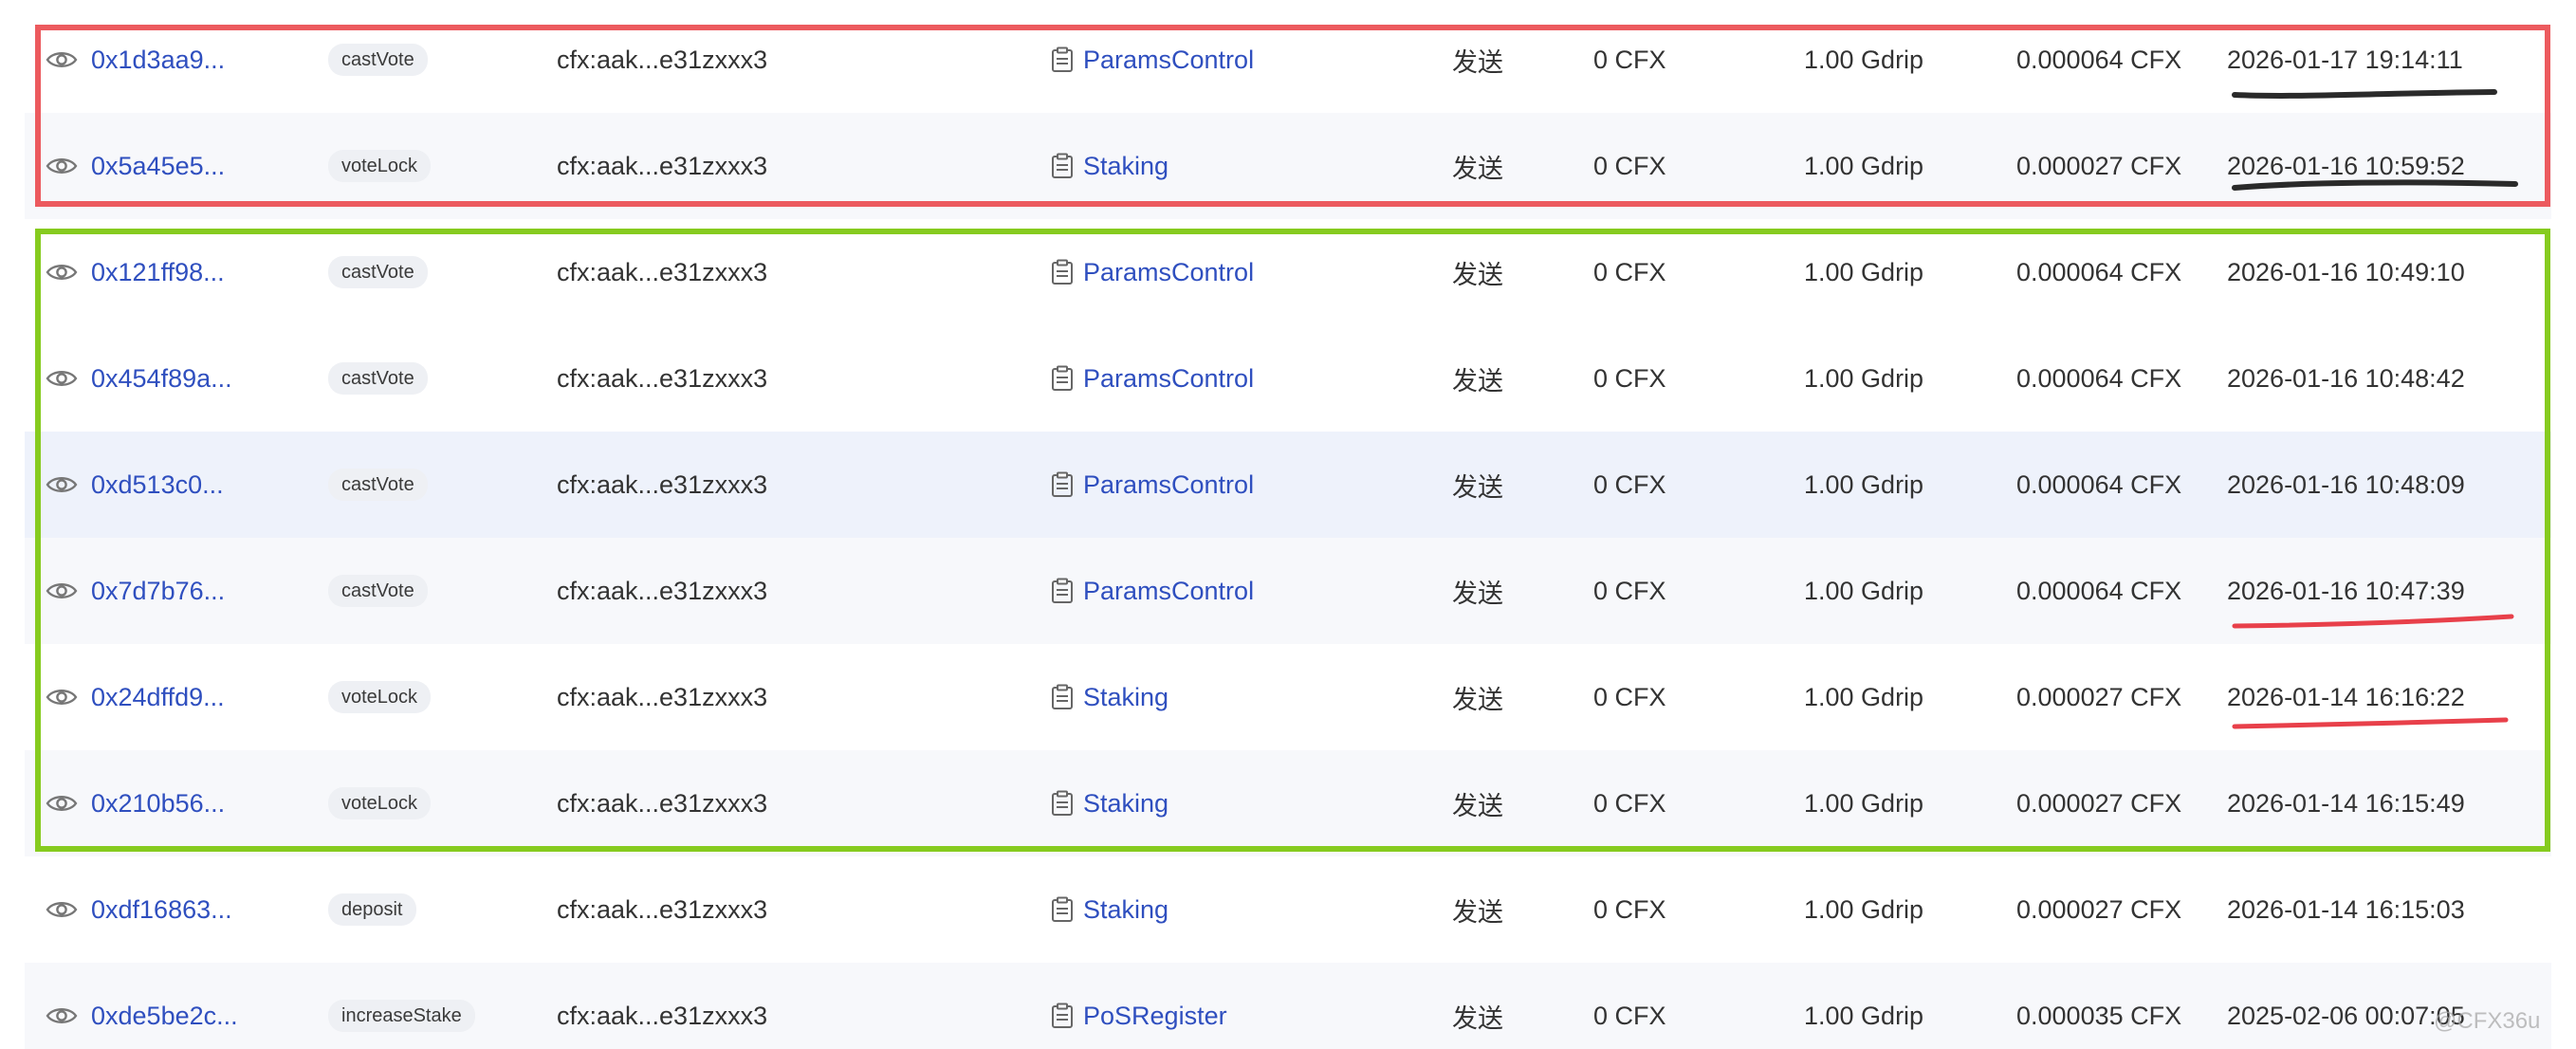 The height and width of the screenshot is (1049, 2576). I want to click on tx-fee: 0.000035 CFX, so click(2099, 1016).